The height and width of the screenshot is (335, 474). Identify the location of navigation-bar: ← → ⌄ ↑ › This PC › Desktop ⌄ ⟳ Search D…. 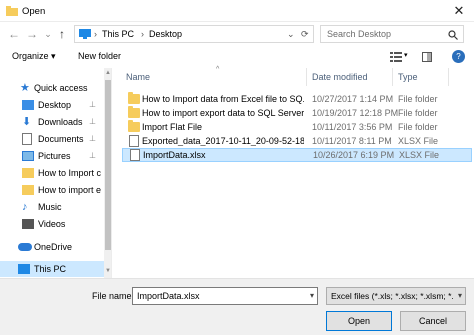
(237, 34).